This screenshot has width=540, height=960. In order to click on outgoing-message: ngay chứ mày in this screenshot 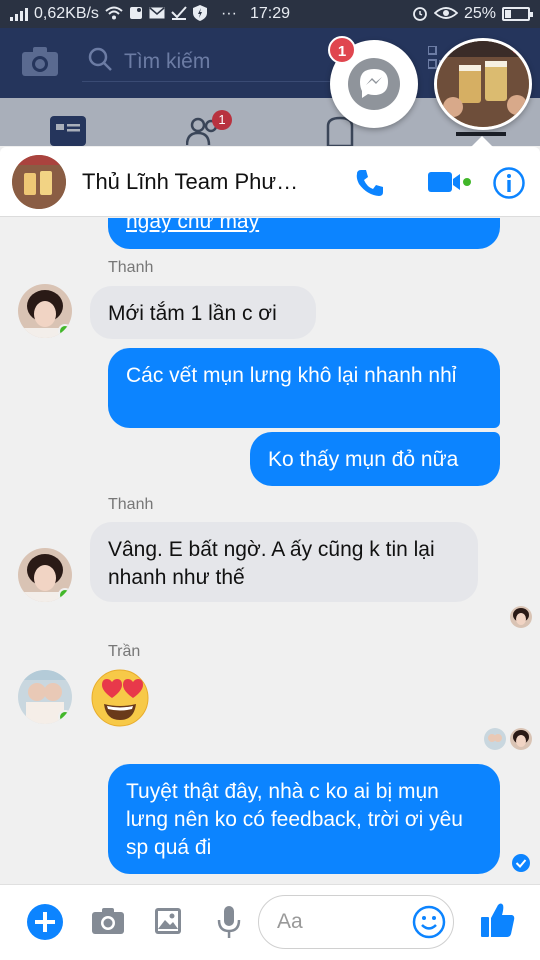, I will do `click(304, 233)`.